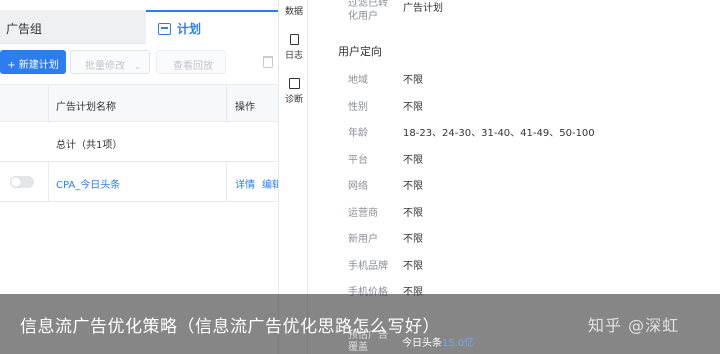  Describe the element at coordinates (245, 183) in the screenshot. I see `detail-link: 详情` at that location.